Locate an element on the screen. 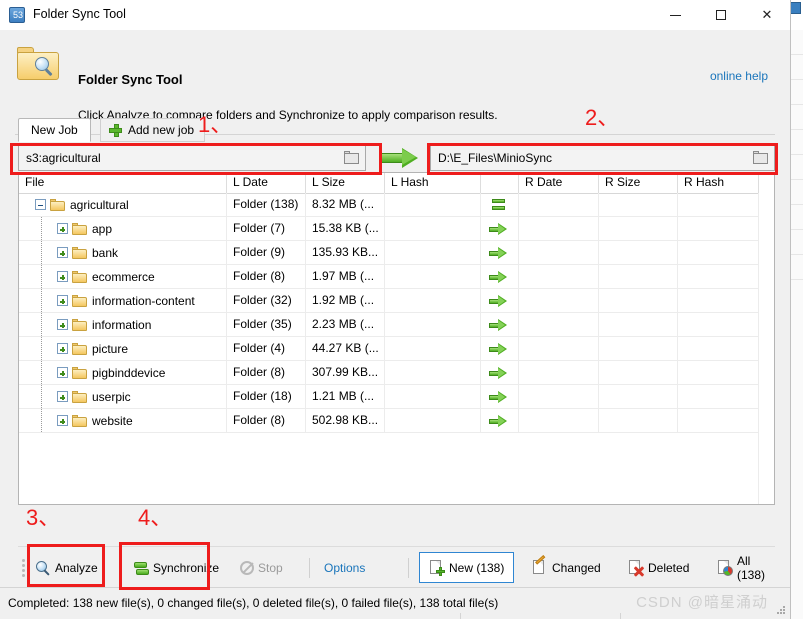 The image size is (803, 619). options-button: Options is located at coordinates (344, 568).